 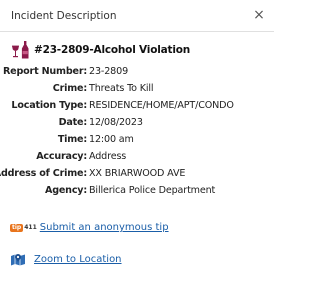 What do you see at coordinates (30, 227) in the screenshot?
I see `tip411-number: 411` at bounding box center [30, 227].